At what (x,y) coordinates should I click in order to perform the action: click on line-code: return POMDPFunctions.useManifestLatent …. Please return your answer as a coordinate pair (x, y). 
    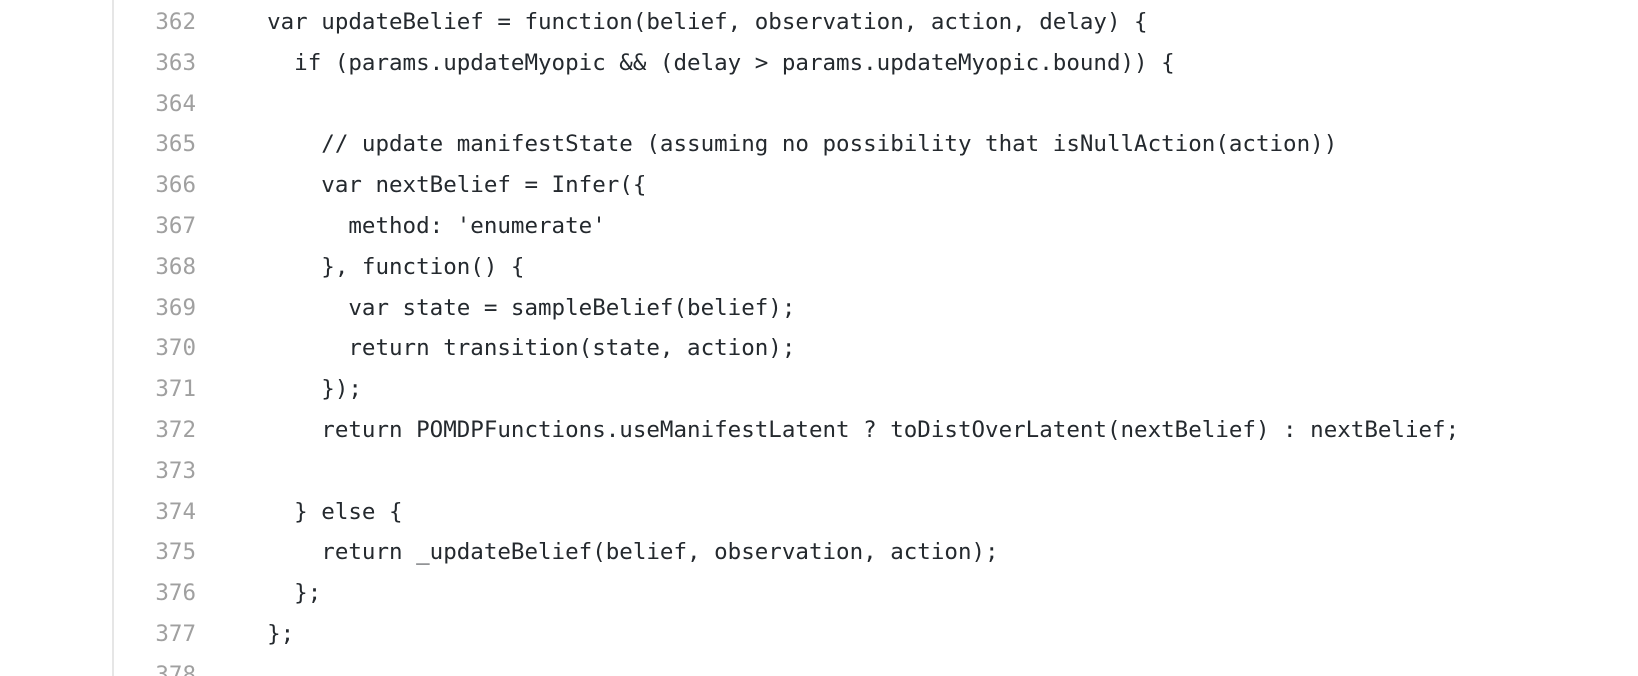
    Looking at the image, I should click on (850, 429).